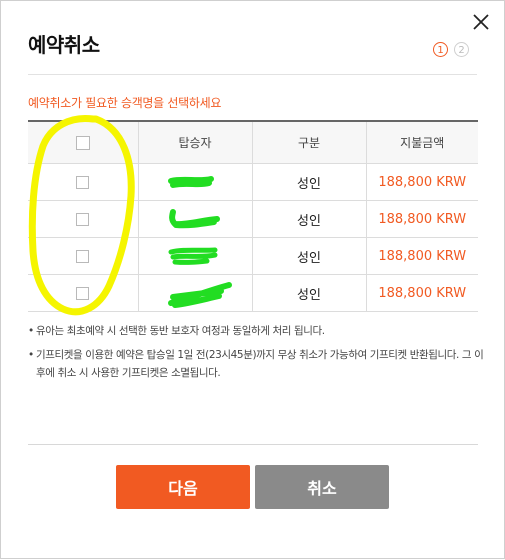  I want to click on table-header-row: 탑승자 구분 지불금액, so click(253, 142).